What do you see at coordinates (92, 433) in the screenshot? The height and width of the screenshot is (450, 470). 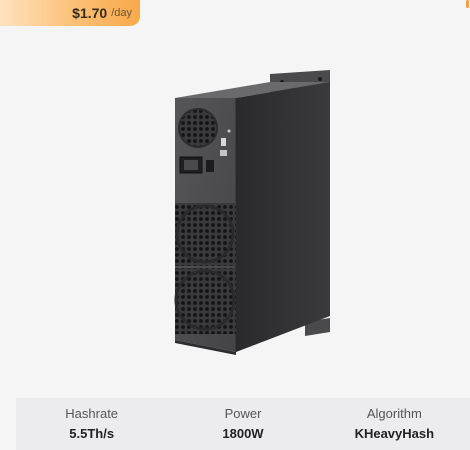 I see `spec-value: 5.5Th/s` at bounding box center [92, 433].